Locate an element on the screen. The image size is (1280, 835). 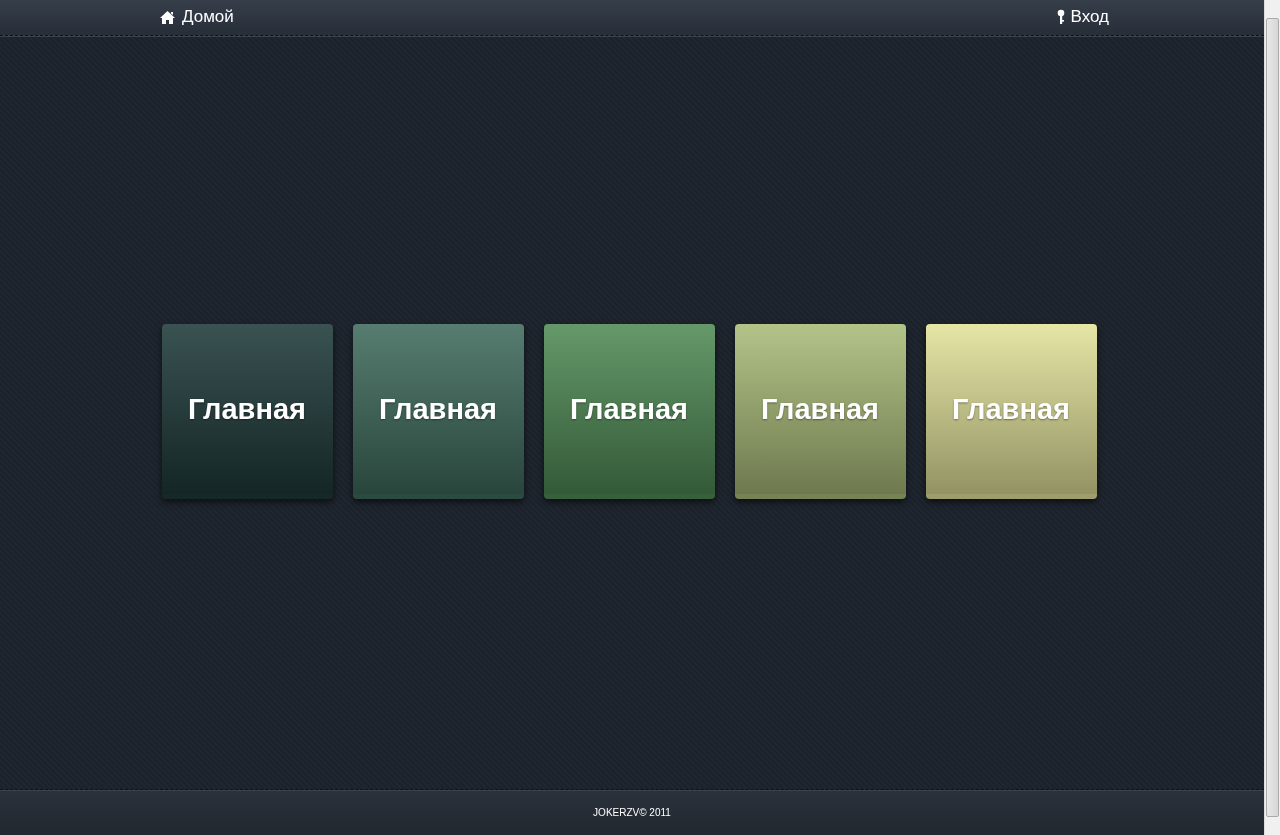
scrollbar is located at coordinates (1272, 417).